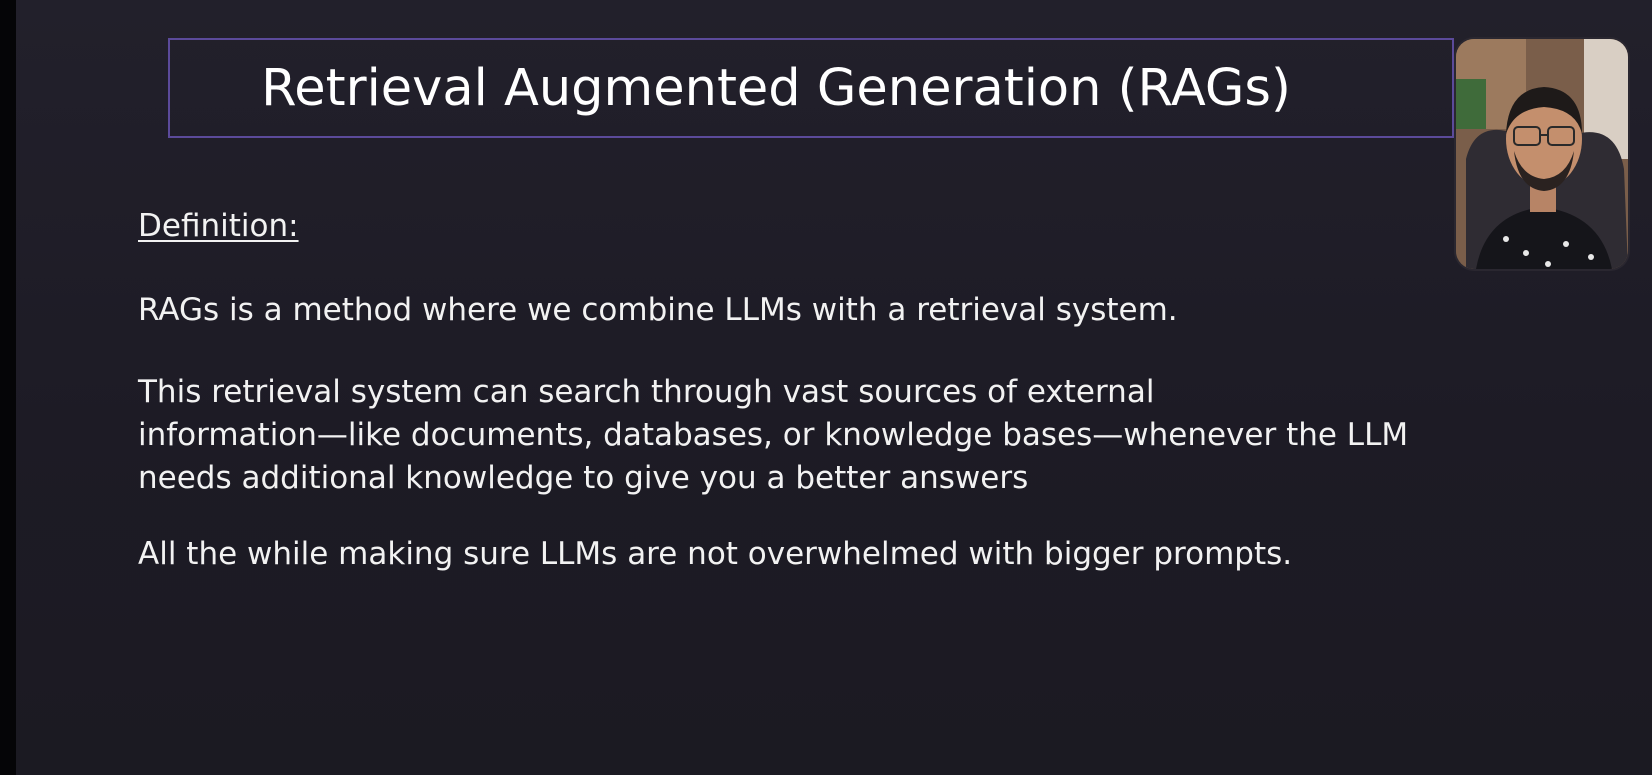 The height and width of the screenshot is (775, 1652). Describe the element at coordinates (218, 226) in the screenshot. I see `definition-heading: Definition:` at that location.